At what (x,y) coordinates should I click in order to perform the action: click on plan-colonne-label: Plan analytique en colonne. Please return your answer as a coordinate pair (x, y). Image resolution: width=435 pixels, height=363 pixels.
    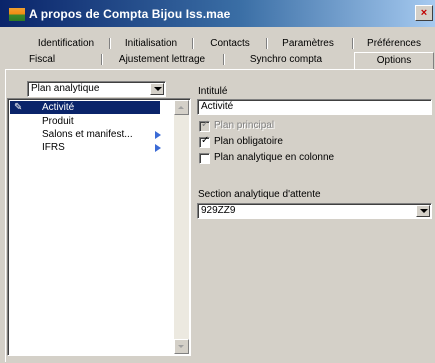
    Looking at the image, I should click on (274, 157).